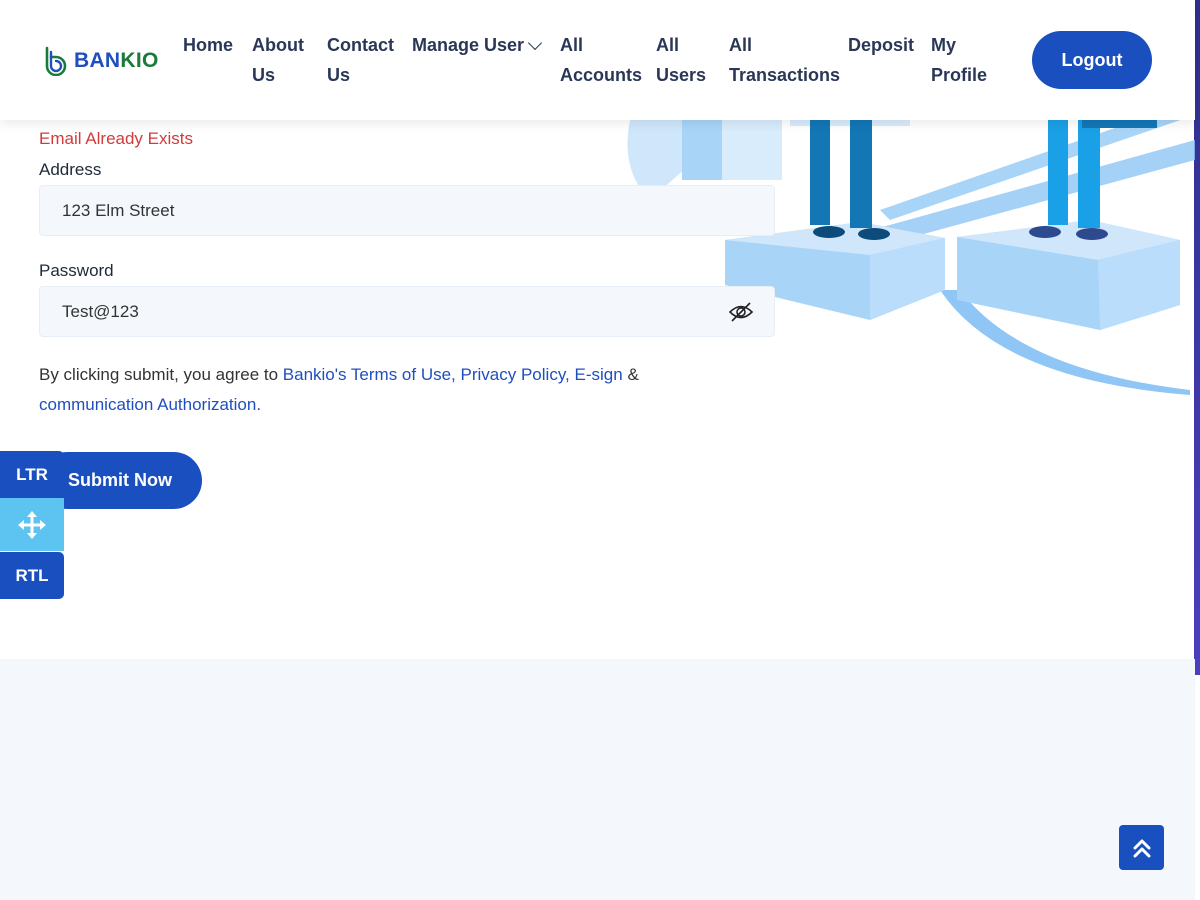 Image resolution: width=1200 pixels, height=900 pixels. Describe the element at coordinates (535, 43) in the screenshot. I see `chevron-down-icon` at that location.